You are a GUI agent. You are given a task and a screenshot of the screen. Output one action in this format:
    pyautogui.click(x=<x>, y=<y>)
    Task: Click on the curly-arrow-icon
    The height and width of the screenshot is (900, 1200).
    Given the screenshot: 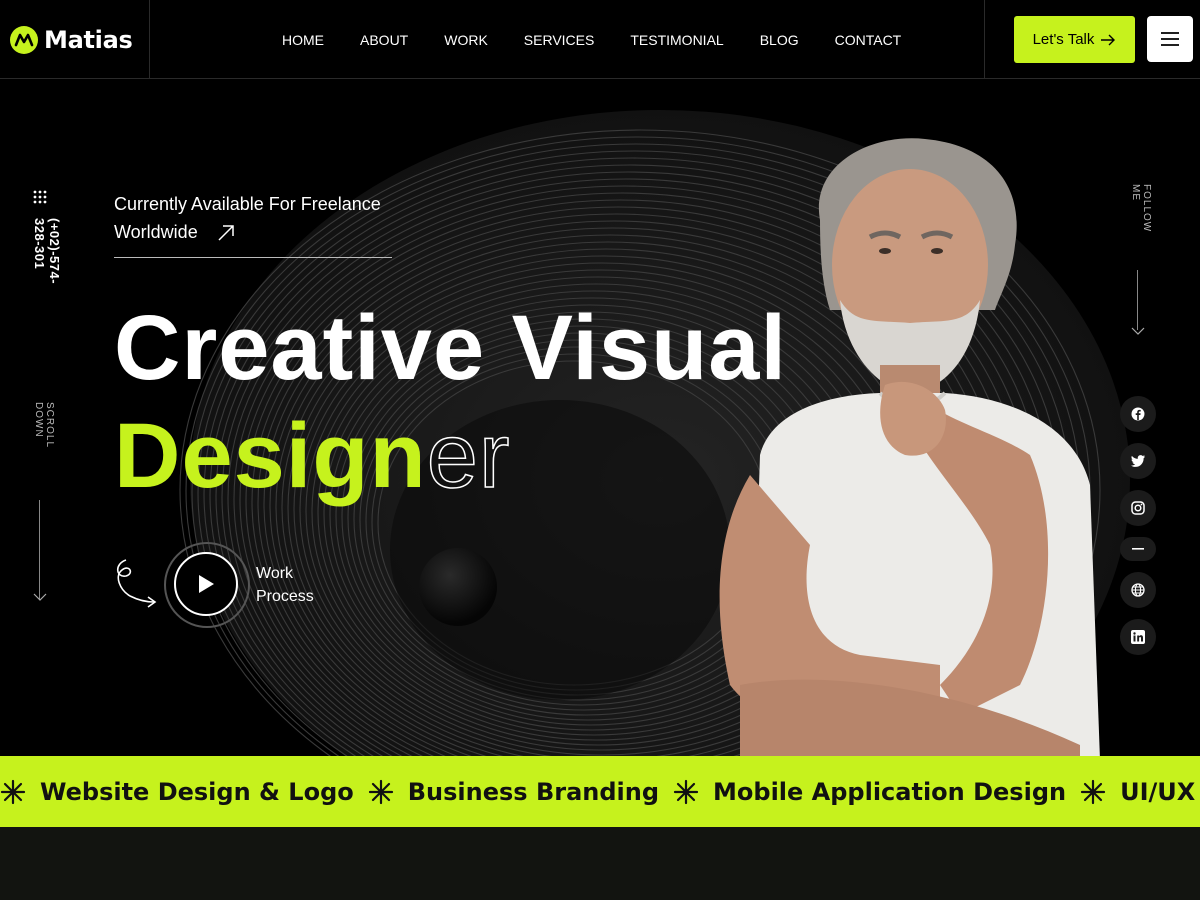 What is the action you would take?
    pyautogui.click(x=136, y=583)
    